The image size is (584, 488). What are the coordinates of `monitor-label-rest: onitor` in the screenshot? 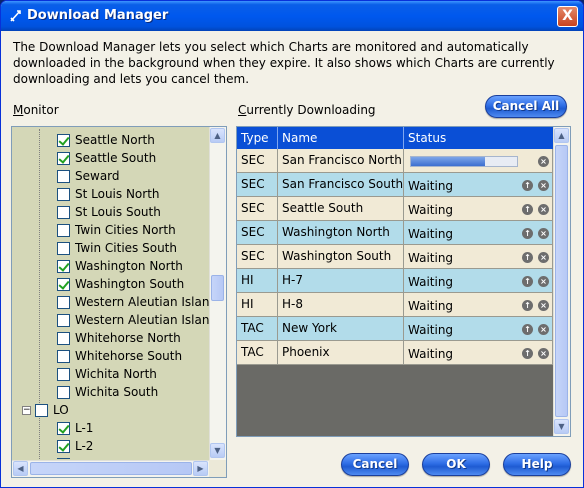 It's located at (41, 110).